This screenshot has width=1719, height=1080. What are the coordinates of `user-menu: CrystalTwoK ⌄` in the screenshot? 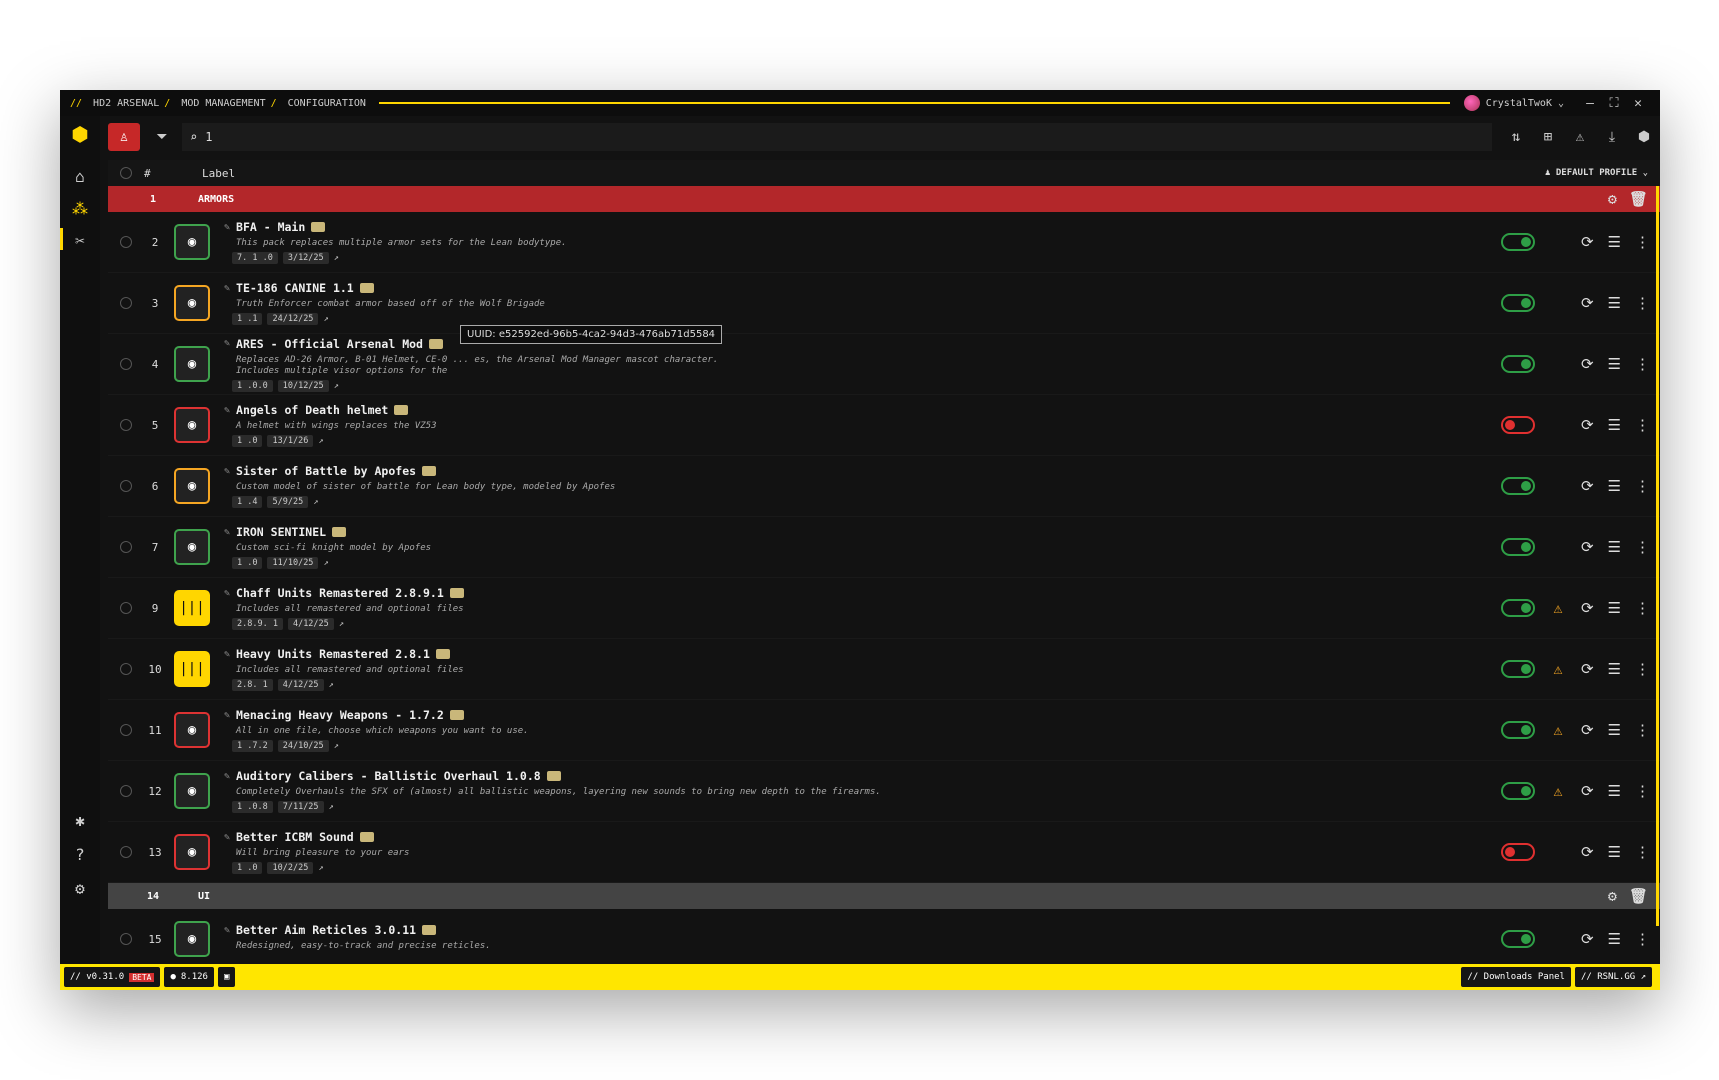 It's located at (1513, 103).